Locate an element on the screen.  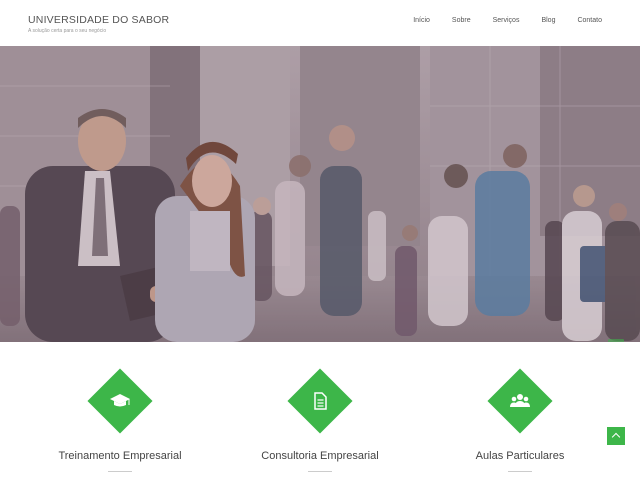
service-title: Aulas Particulares is located at coordinates (520, 456).